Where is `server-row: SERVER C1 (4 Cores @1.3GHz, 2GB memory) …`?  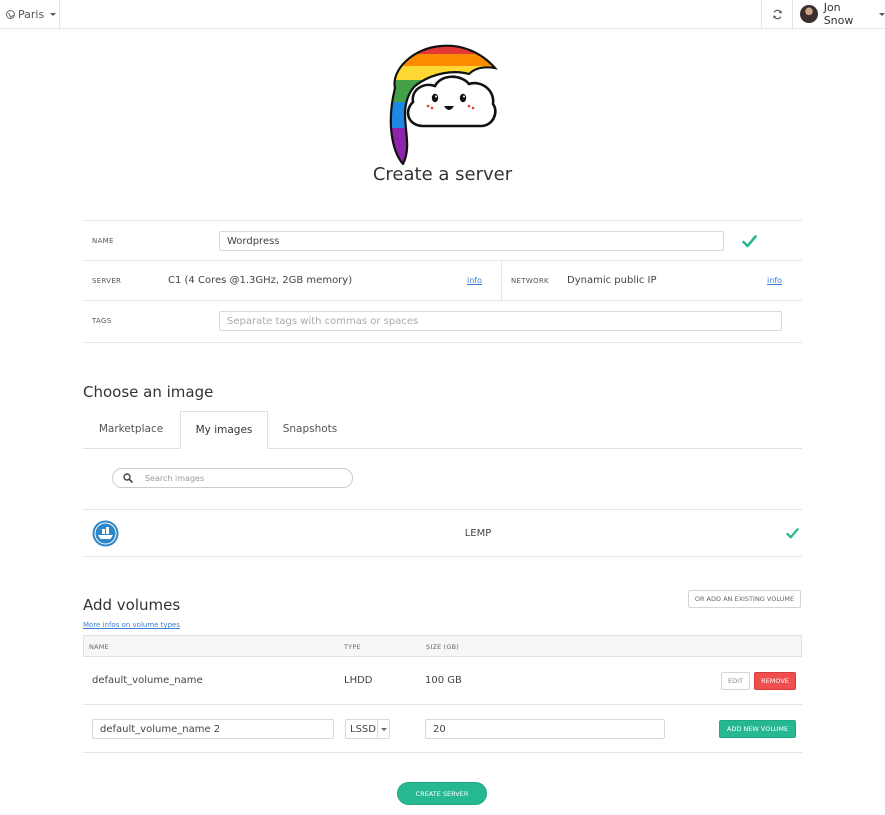 server-row: SERVER C1 (4 Cores @1.3GHz, 2GB memory) … is located at coordinates (442, 281).